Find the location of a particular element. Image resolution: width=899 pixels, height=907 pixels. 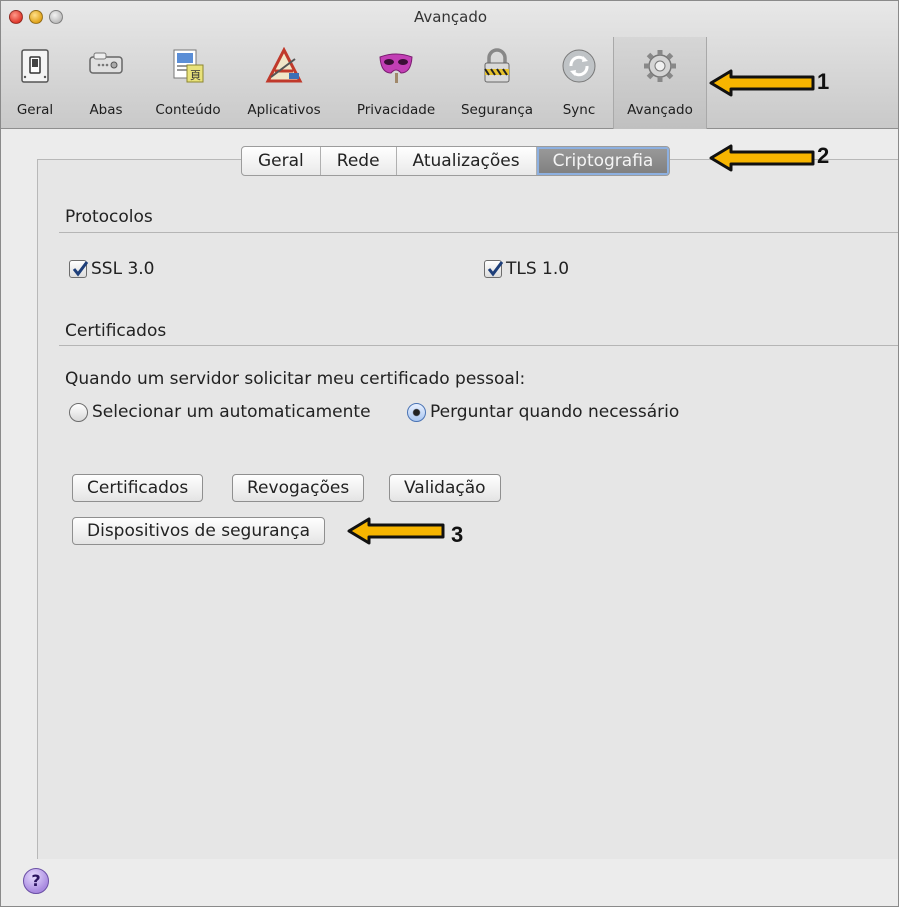

annotation-number-3: 3 is located at coordinates (457, 534).